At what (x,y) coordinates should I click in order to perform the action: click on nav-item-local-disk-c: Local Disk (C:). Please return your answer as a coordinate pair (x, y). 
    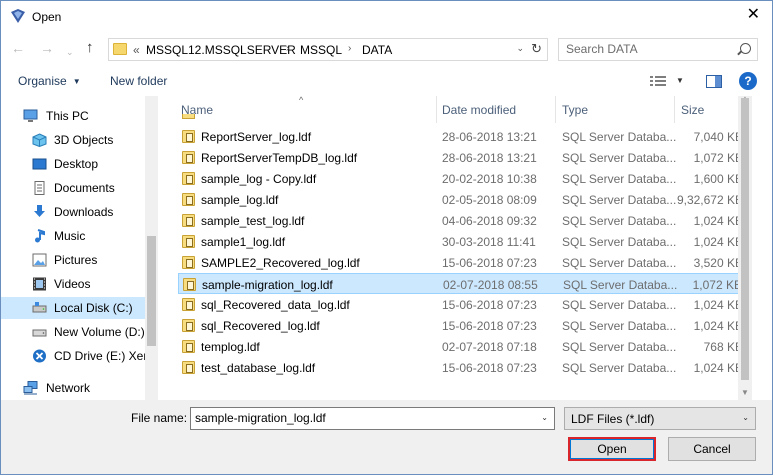
    Looking at the image, I should click on (73, 308).